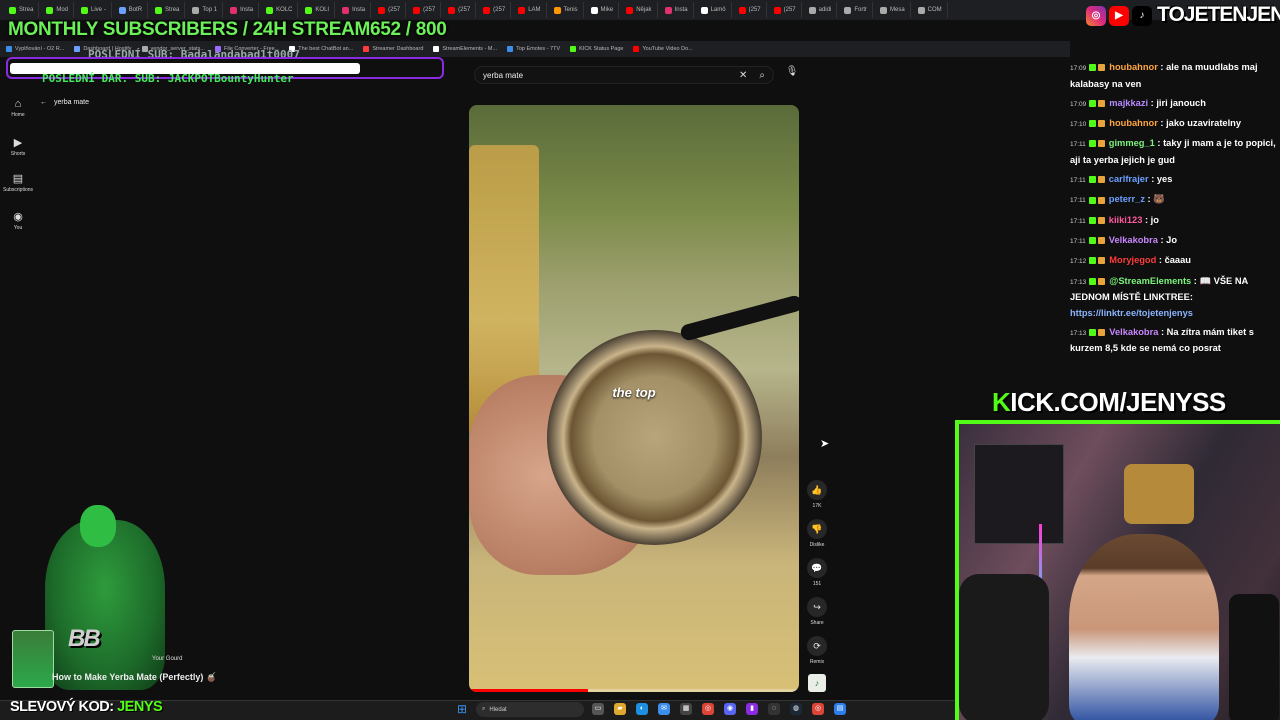  Describe the element at coordinates (774, 709) in the screenshot. I see `obs-icon: ◌` at that location.